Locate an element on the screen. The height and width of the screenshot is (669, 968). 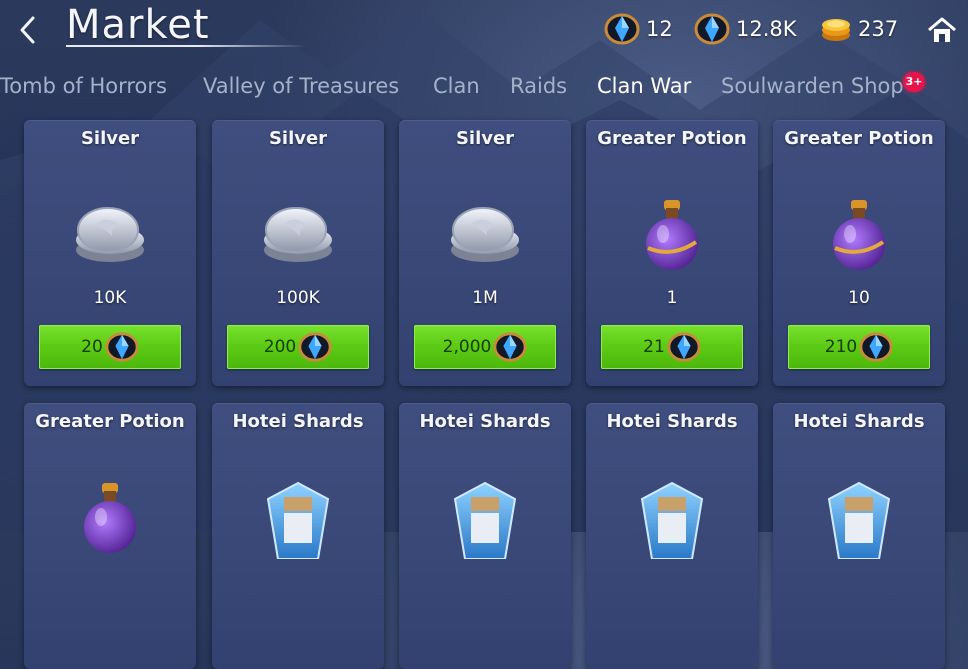
currency-gem: 12.8K is located at coordinates (745, 29).